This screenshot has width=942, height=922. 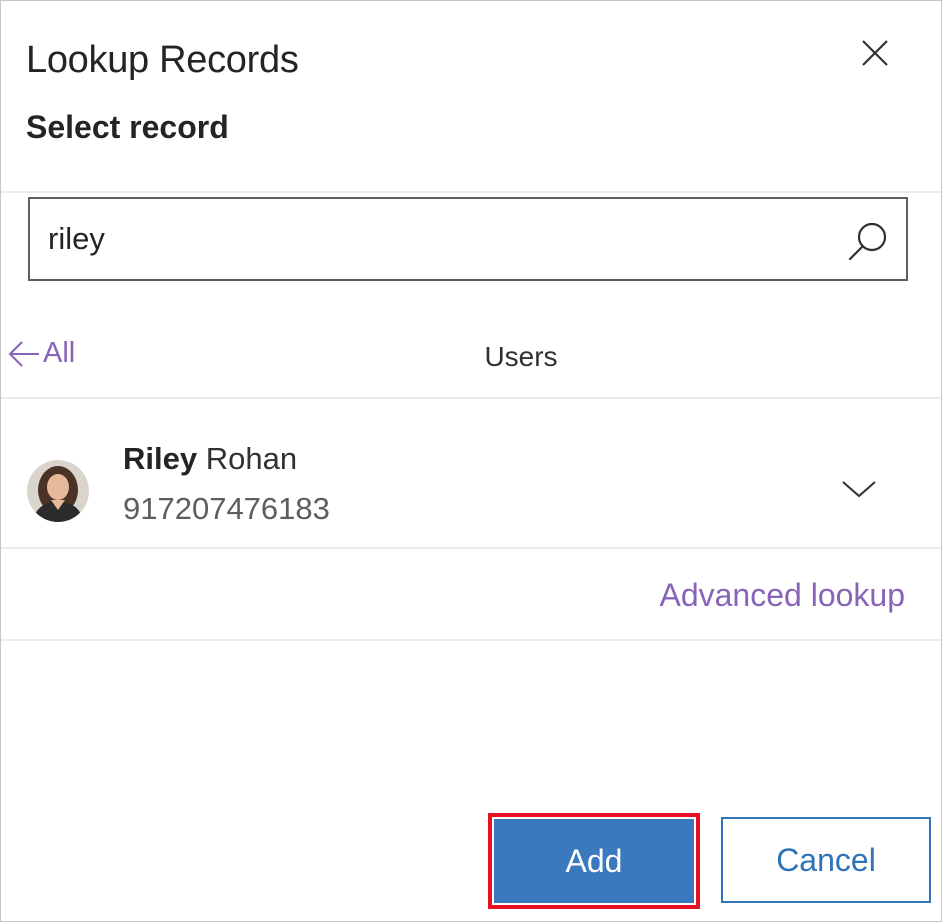 What do you see at coordinates (23, 353) in the screenshot?
I see `arrow-left-icon` at bounding box center [23, 353].